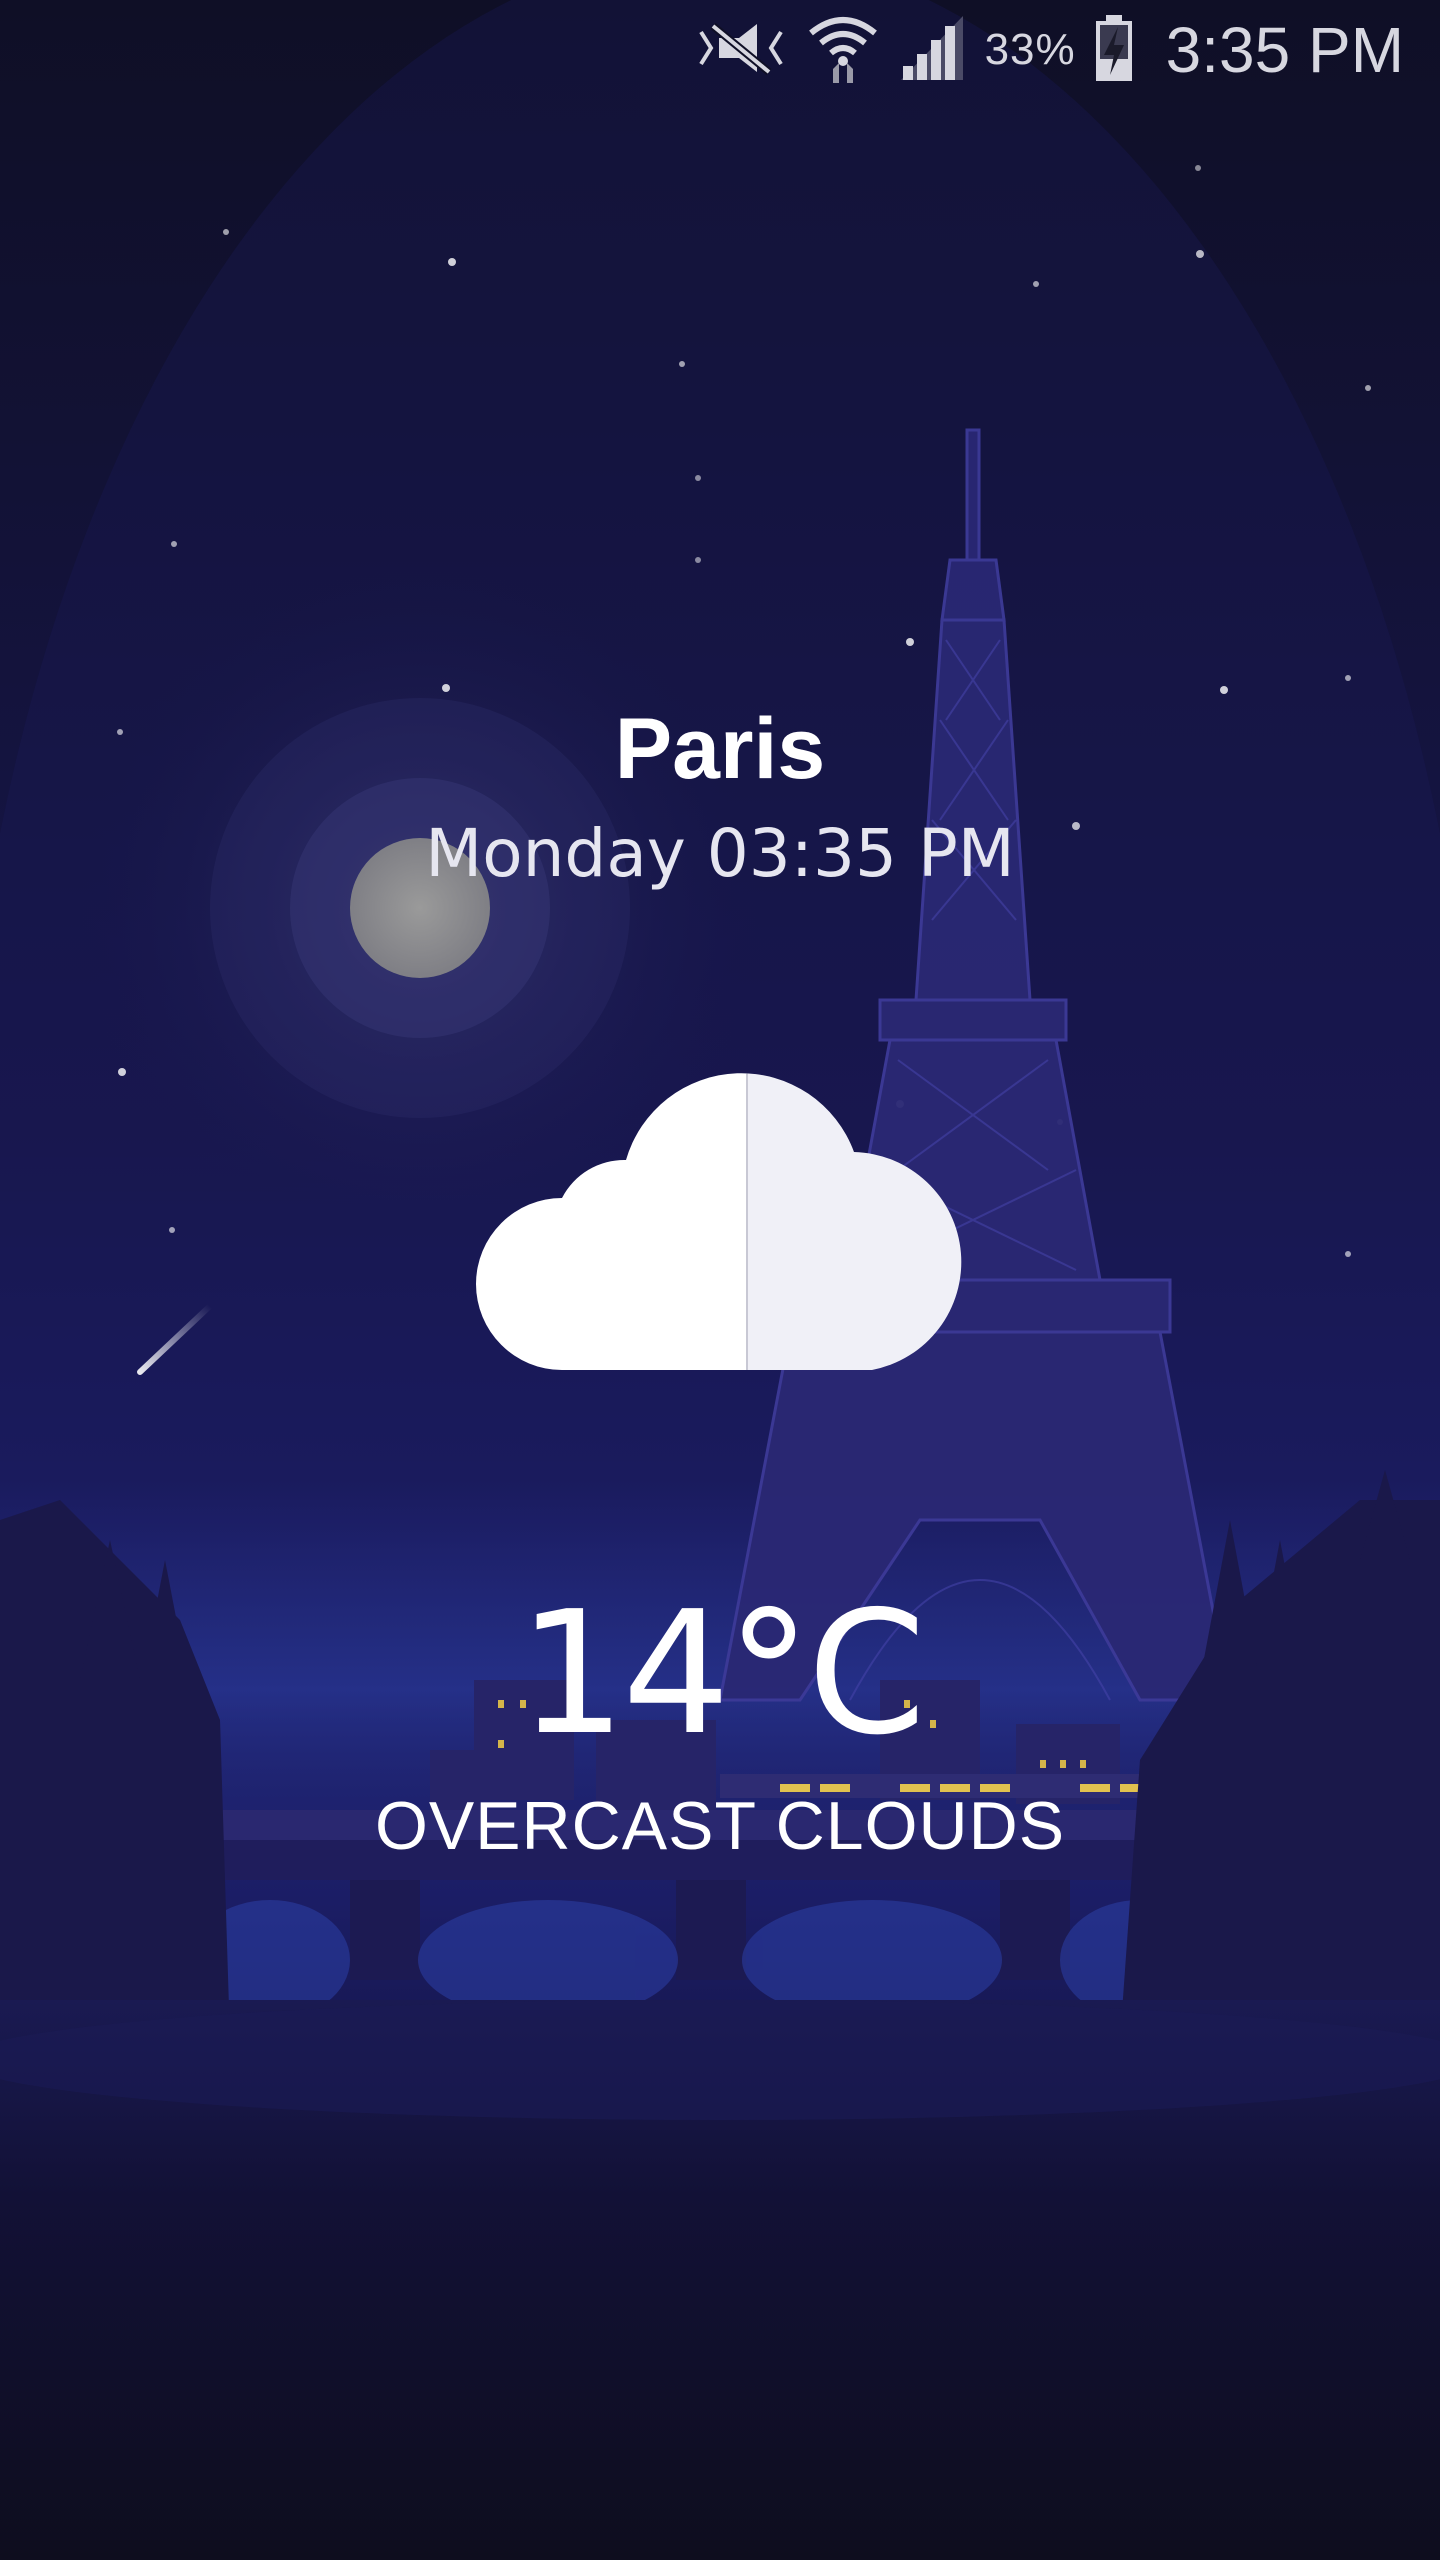 The width and height of the screenshot is (1440, 2560). I want to click on cloud-icon, so click(717, 1222).